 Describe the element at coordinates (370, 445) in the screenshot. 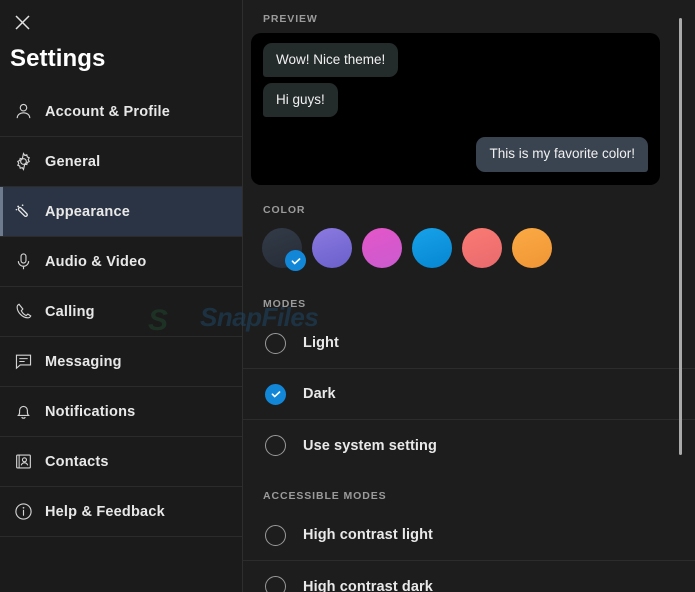

I see `mode-option-label: Use system setting` at that location.